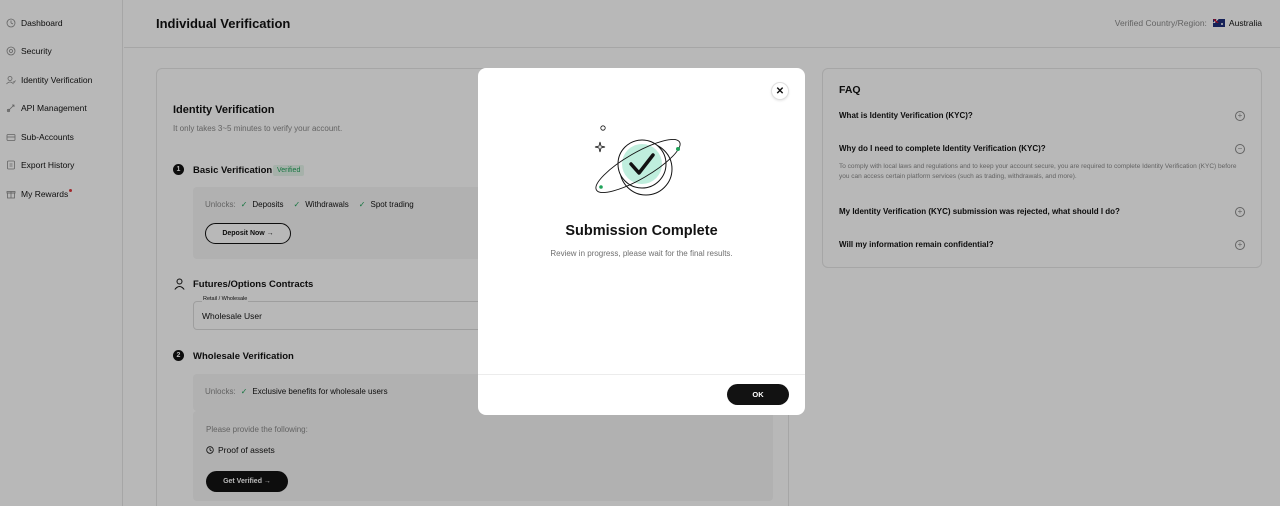  Describe the element at coordinates (758, 394) in the screenshot. I see `ok-button: OK` at that location.